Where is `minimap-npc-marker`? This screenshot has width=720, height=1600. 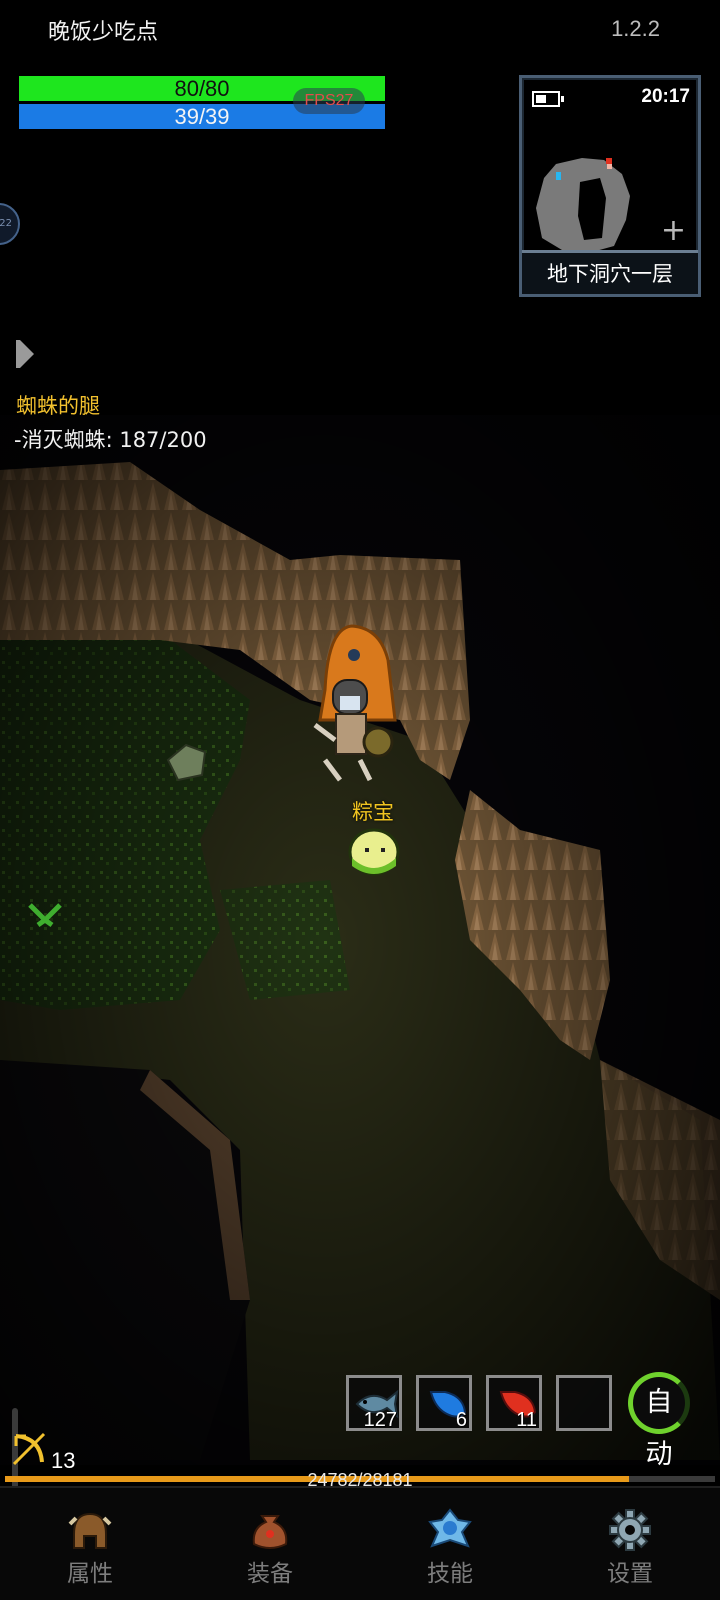 minimap-npc-marker is located at coordinates (609, 161).